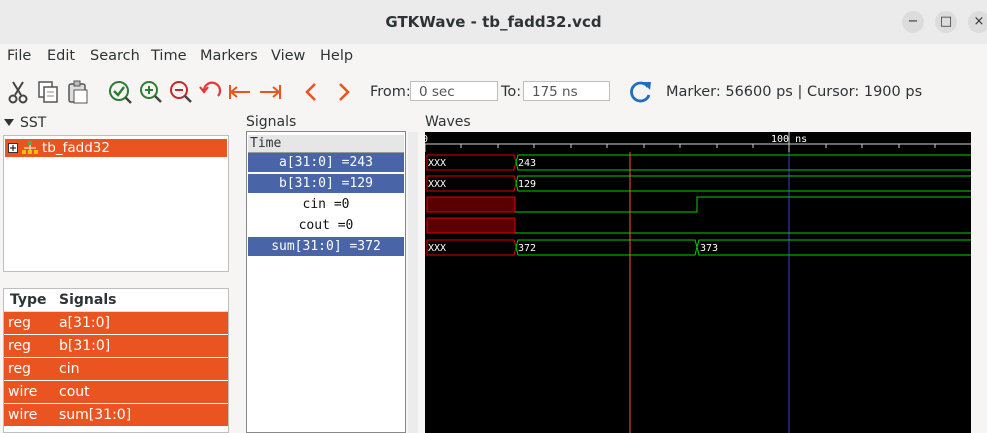 This screenshot has width=987, height=433. What do you see at coordinates (640, 92) in the screenshot?
I see `reload-icon` at bounding box center [640, 92].